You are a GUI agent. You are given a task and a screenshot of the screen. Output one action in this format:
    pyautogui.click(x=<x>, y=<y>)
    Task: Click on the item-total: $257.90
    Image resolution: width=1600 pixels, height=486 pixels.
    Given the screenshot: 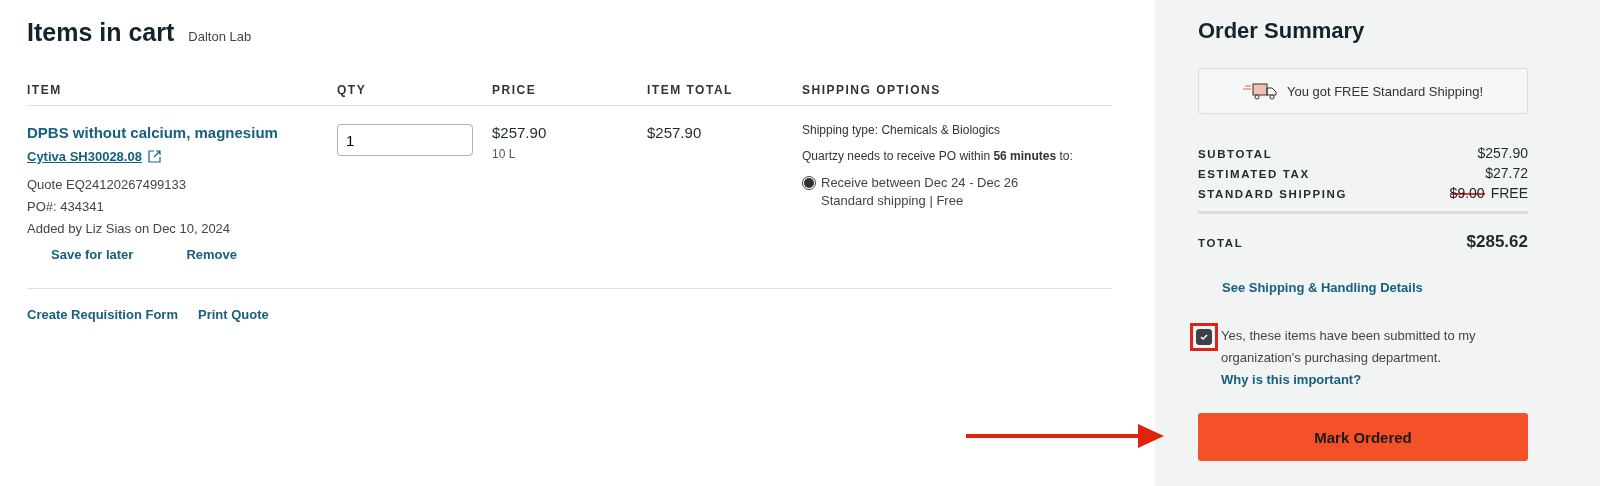 What is the action you would take?
    pyautogui.click(x=674, y=132)
    